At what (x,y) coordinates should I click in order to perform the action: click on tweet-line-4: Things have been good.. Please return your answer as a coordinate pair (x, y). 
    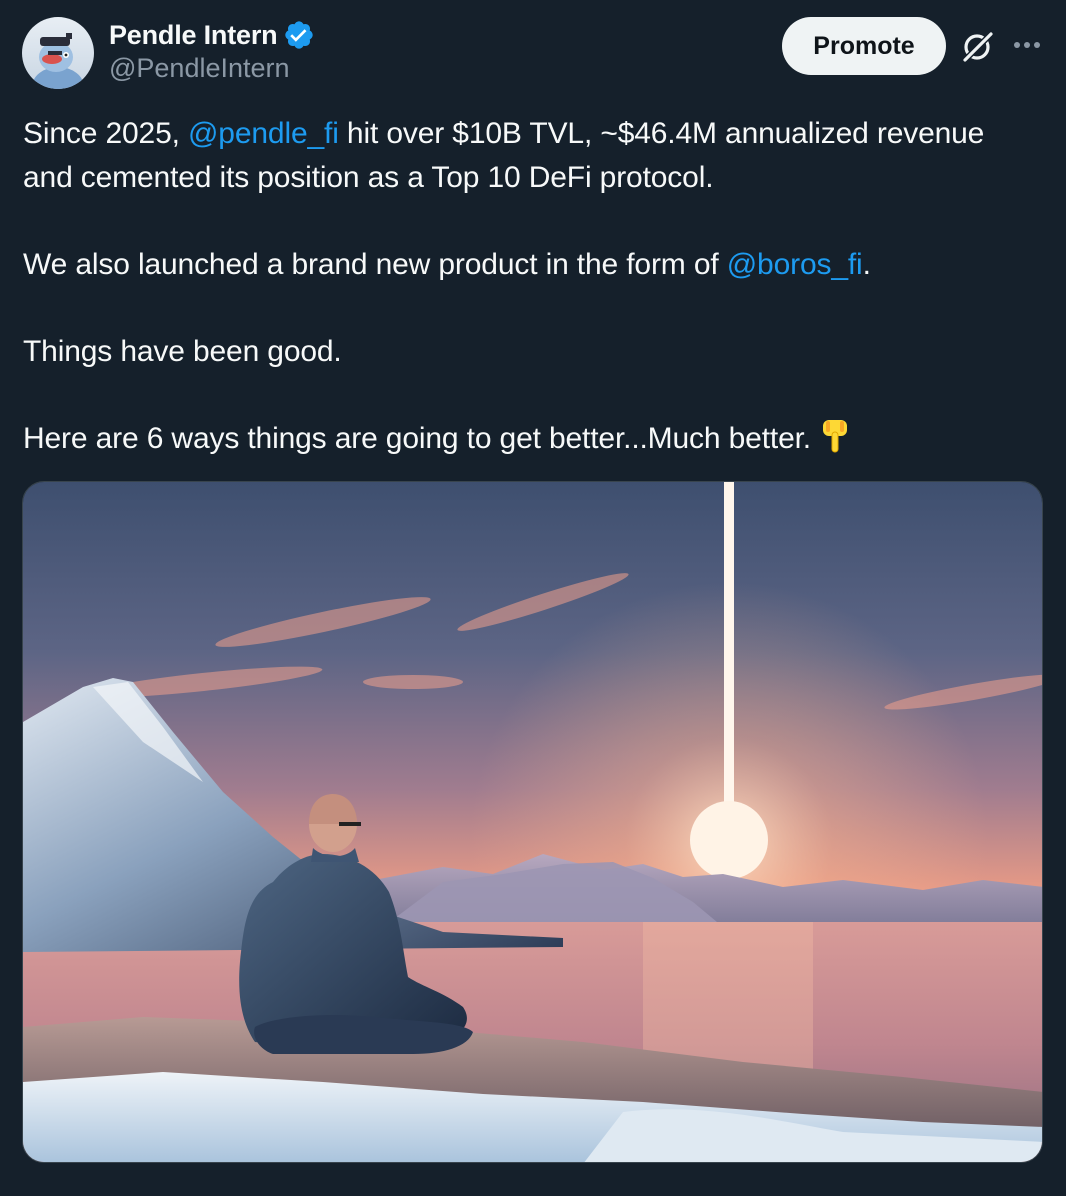
    Looking at the image, I should click on (182, 351).